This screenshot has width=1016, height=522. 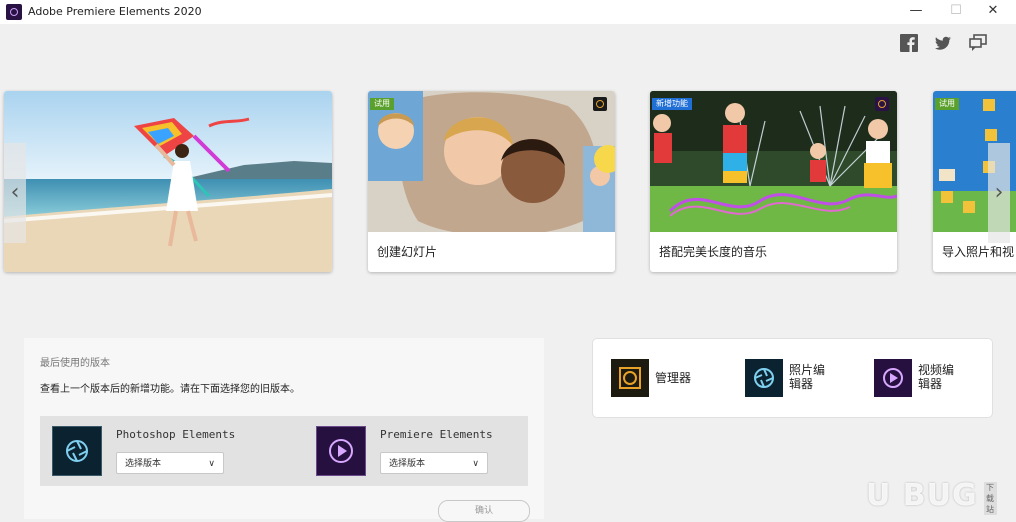 What do you see at coordinates (672, 104) in the screenshot?
I see `new-feature-badge: 新增功能` at bounding box center [672, 104].